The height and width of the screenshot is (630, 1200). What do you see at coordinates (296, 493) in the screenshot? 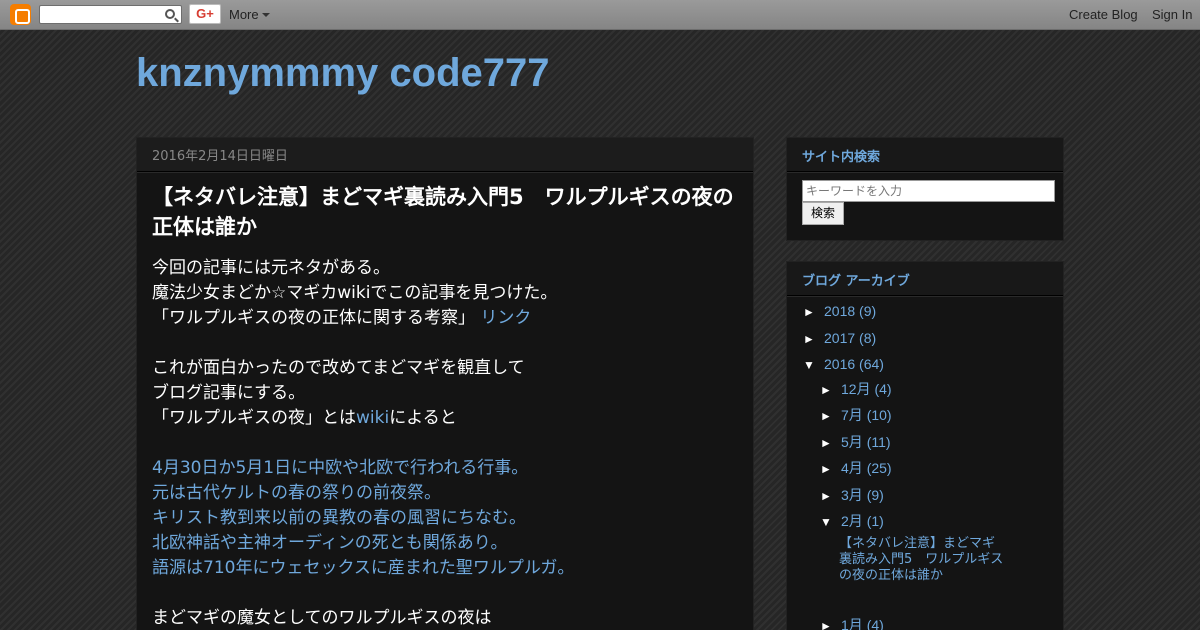
I see `quoted-line: 元は古代ケルトの春の祭りの前夜祭。` at bounding box center [296, 493].